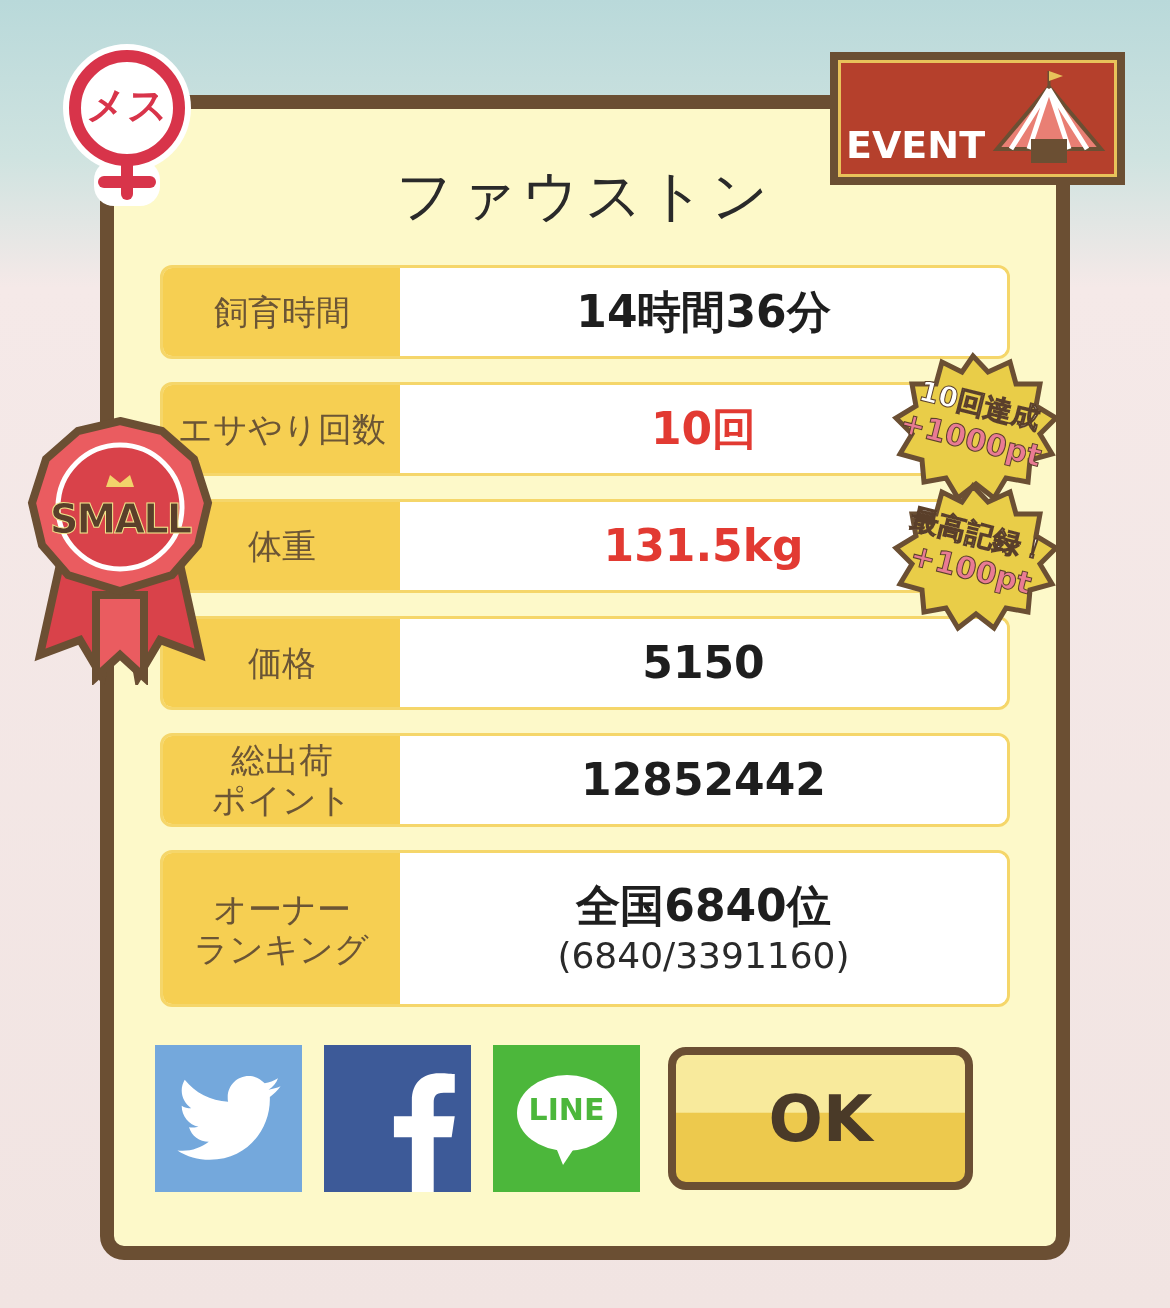 The image size is (1170, 1308). What do you see at coordinates (820, 1118) in the screenshot?
I see `ok-button: OK` at bounding box center [820, 1118].